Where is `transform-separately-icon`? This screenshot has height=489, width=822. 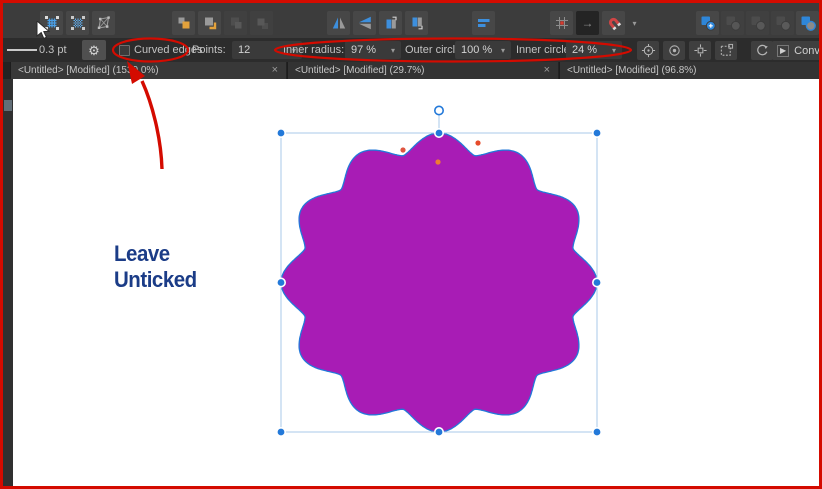
transform-separately-icon is located at coordinates (726, 50).